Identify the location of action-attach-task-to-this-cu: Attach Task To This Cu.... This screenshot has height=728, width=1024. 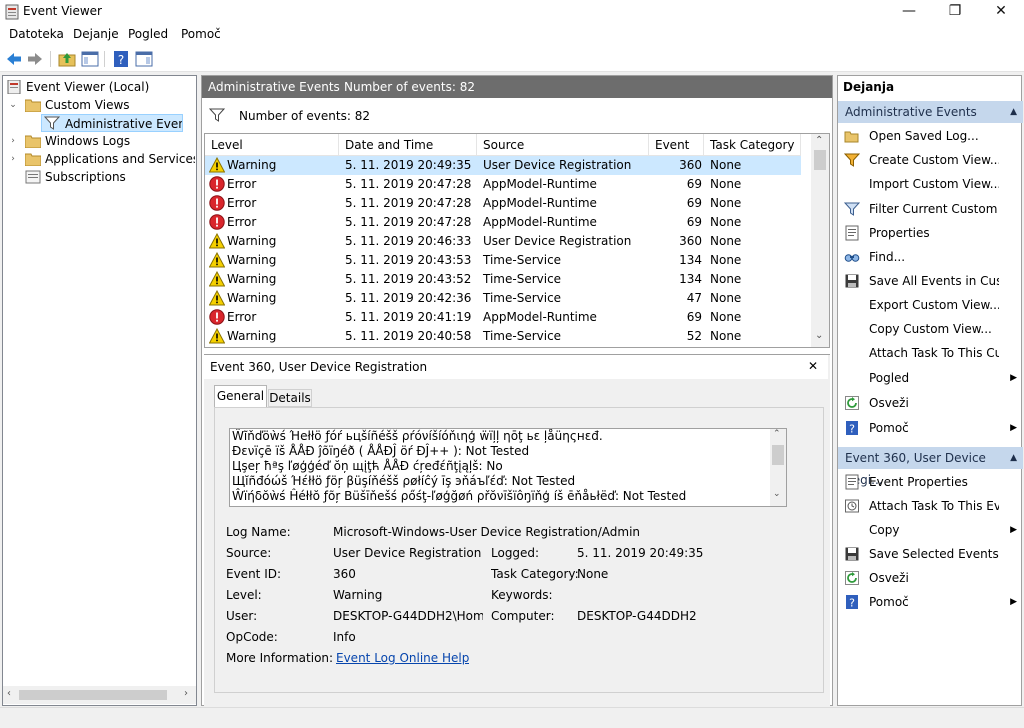
(930, 353).